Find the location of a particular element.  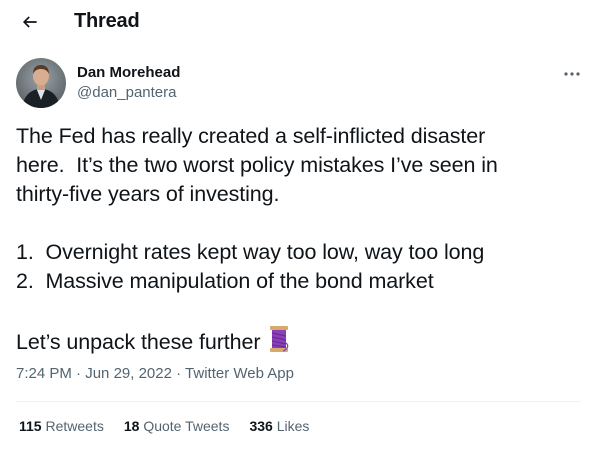

quotes-count: 18 is located at coordinates (131, 426).